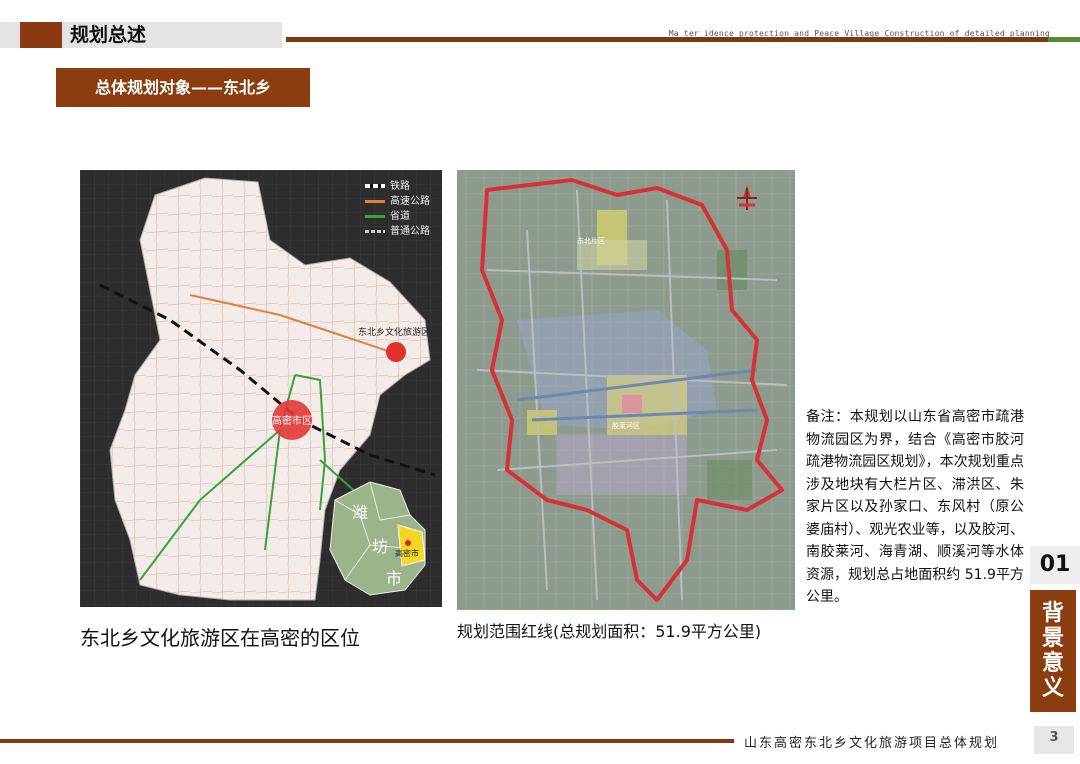  What do you see at coordinates (108, 35) in the screenshot?
I see `page-title: 规划总述` at bounding box center [108, 35].